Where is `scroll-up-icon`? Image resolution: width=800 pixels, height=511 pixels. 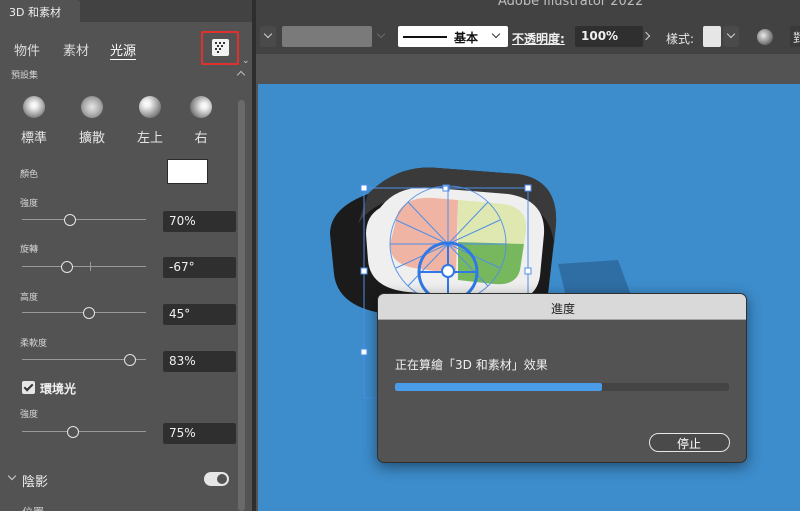 scroll-up-icon is located at coordinates (241, 75).